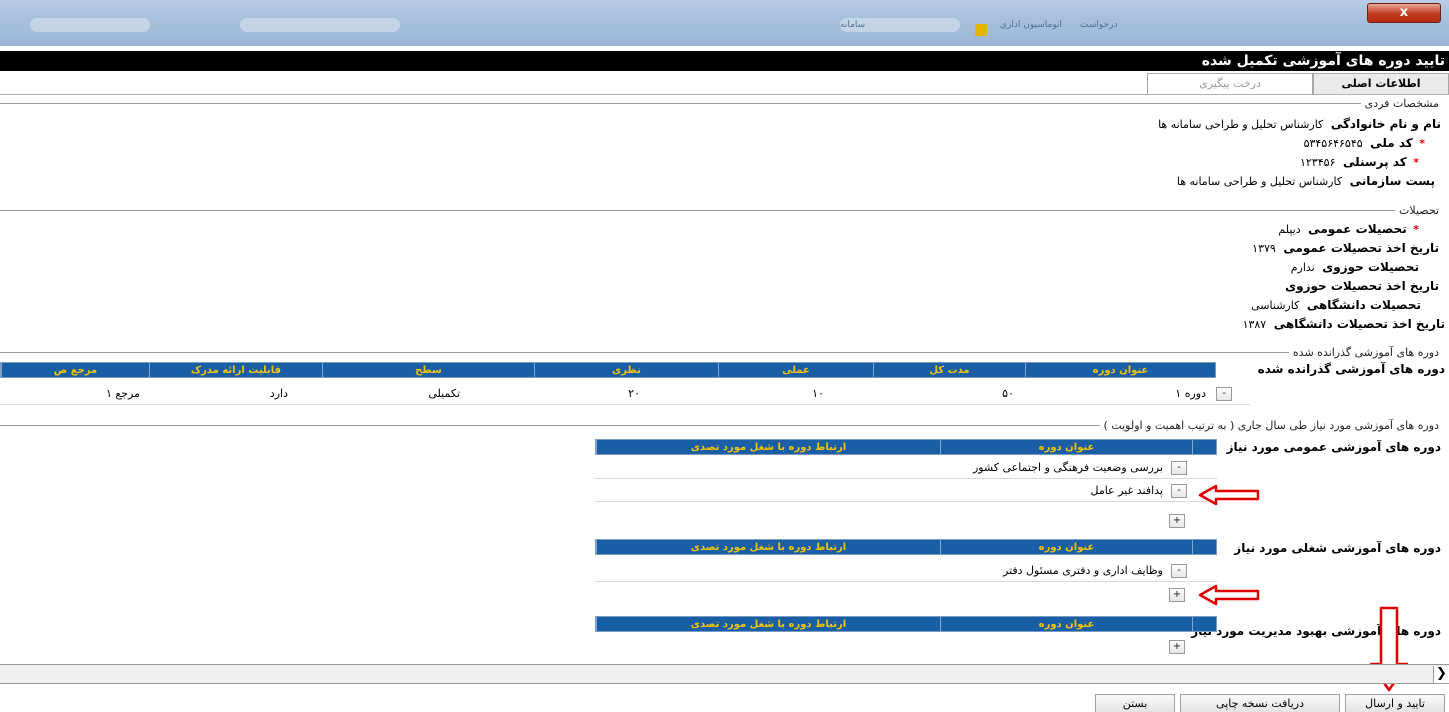 This screenshot has width=1449, height=712. I want to click on general-courses-header: عنوان دوره ارتباط دوره با شغل مورد تصدی, so click(906, 447).